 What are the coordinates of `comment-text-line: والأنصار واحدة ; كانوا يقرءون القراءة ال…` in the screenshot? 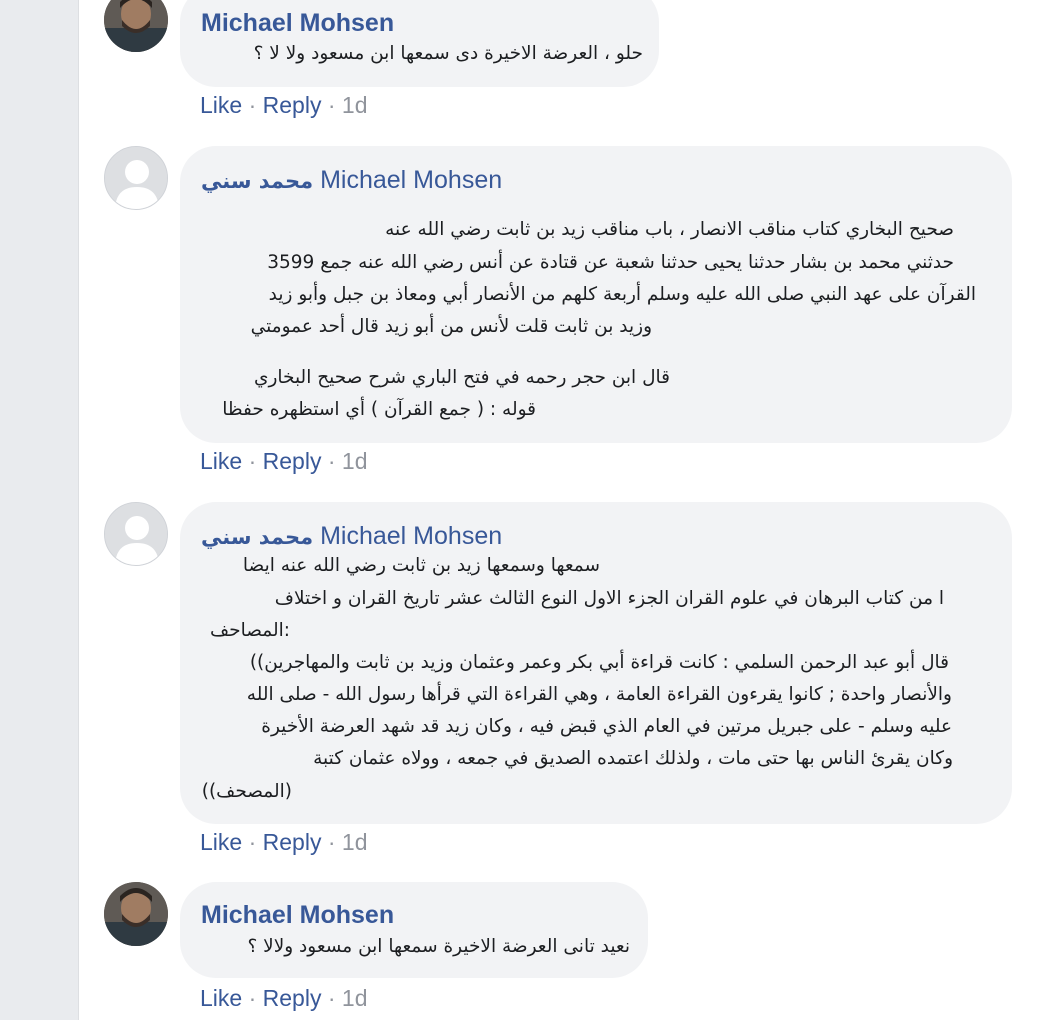 It's located at (599, 694).